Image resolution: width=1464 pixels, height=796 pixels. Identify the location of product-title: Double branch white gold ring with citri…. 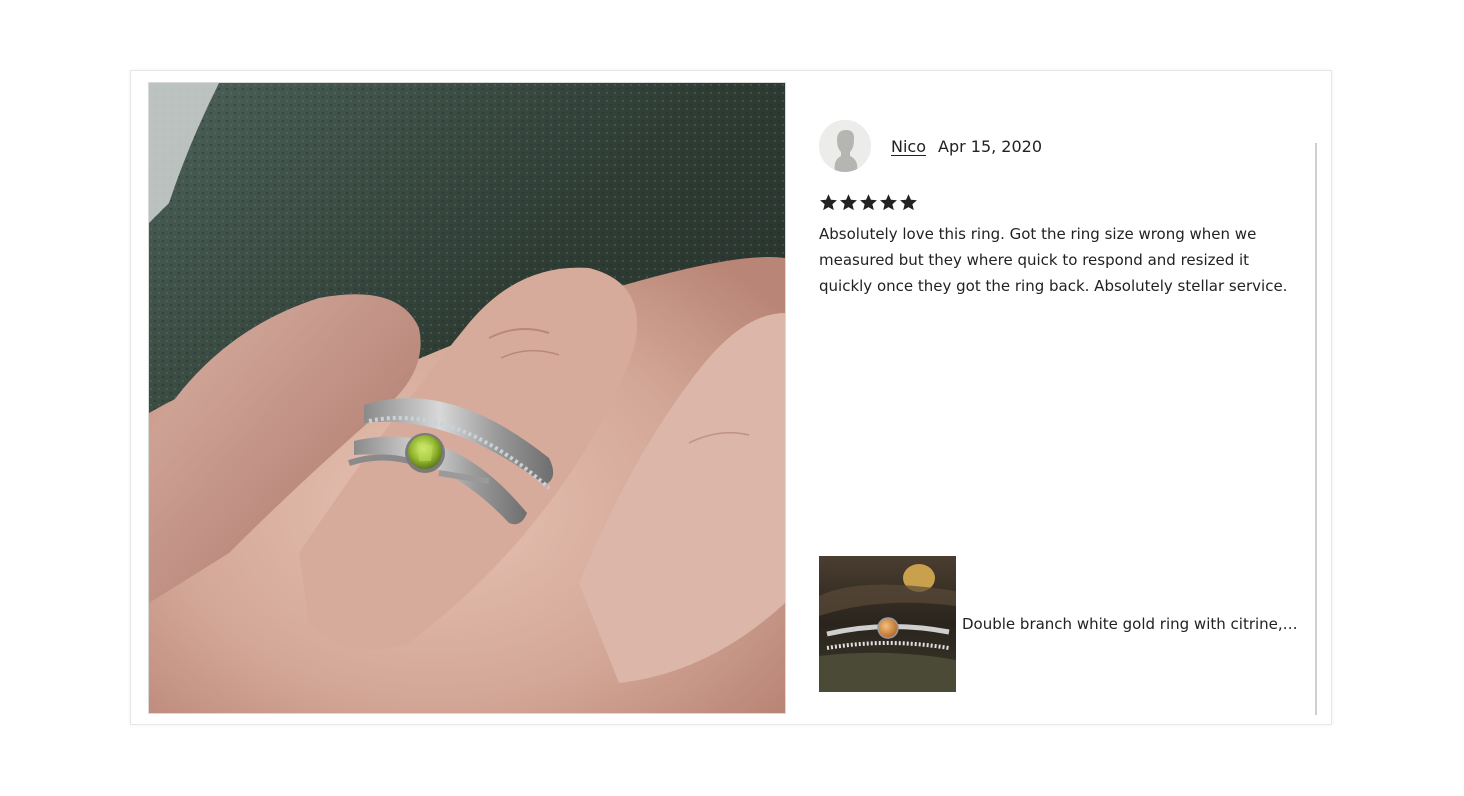
(1132, 624).